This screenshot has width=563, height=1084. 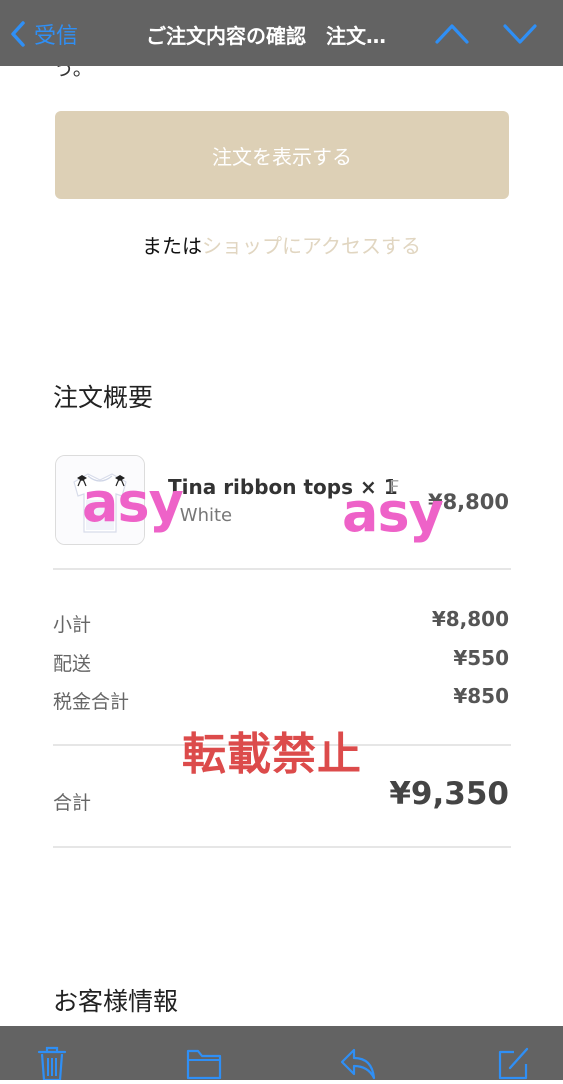 I want to click on product-price: ¥8,800, so click(x=468, y=502).